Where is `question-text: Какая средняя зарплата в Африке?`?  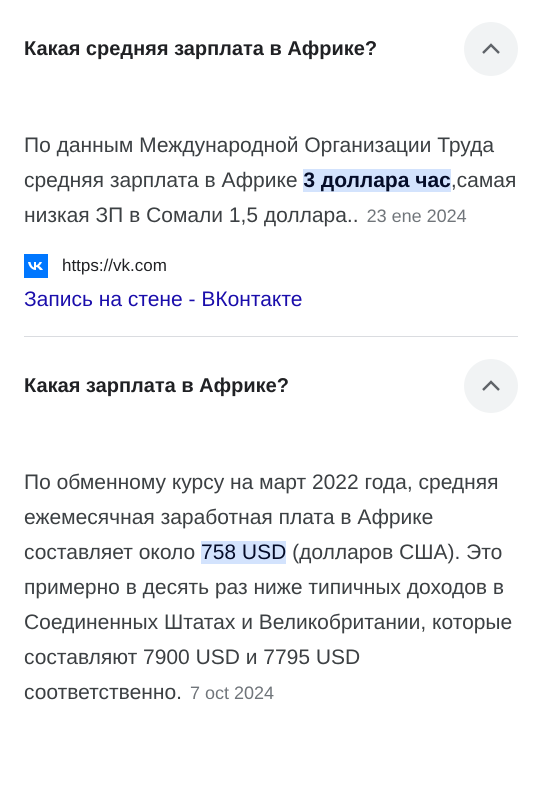
question-text: Какая средняя зарплата в Африке? is located at coordinates (201, 49).